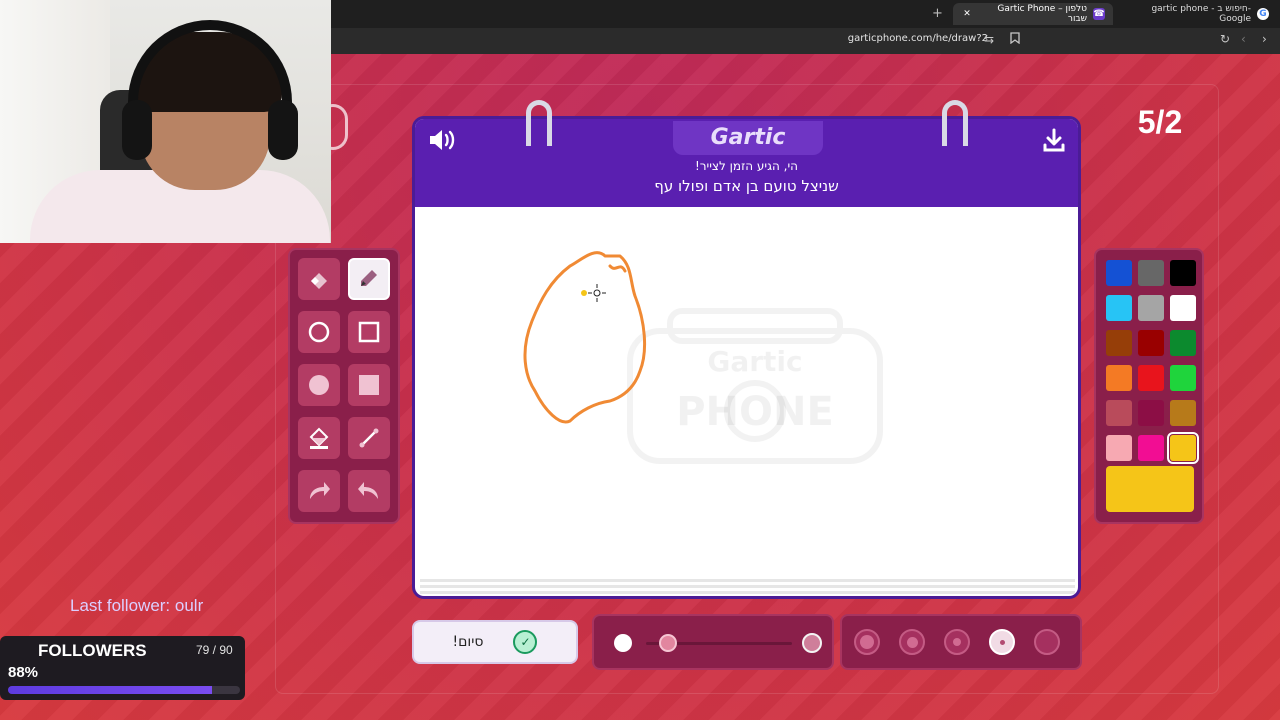  I want to click on eraser-tool-button, so click(319, 279).